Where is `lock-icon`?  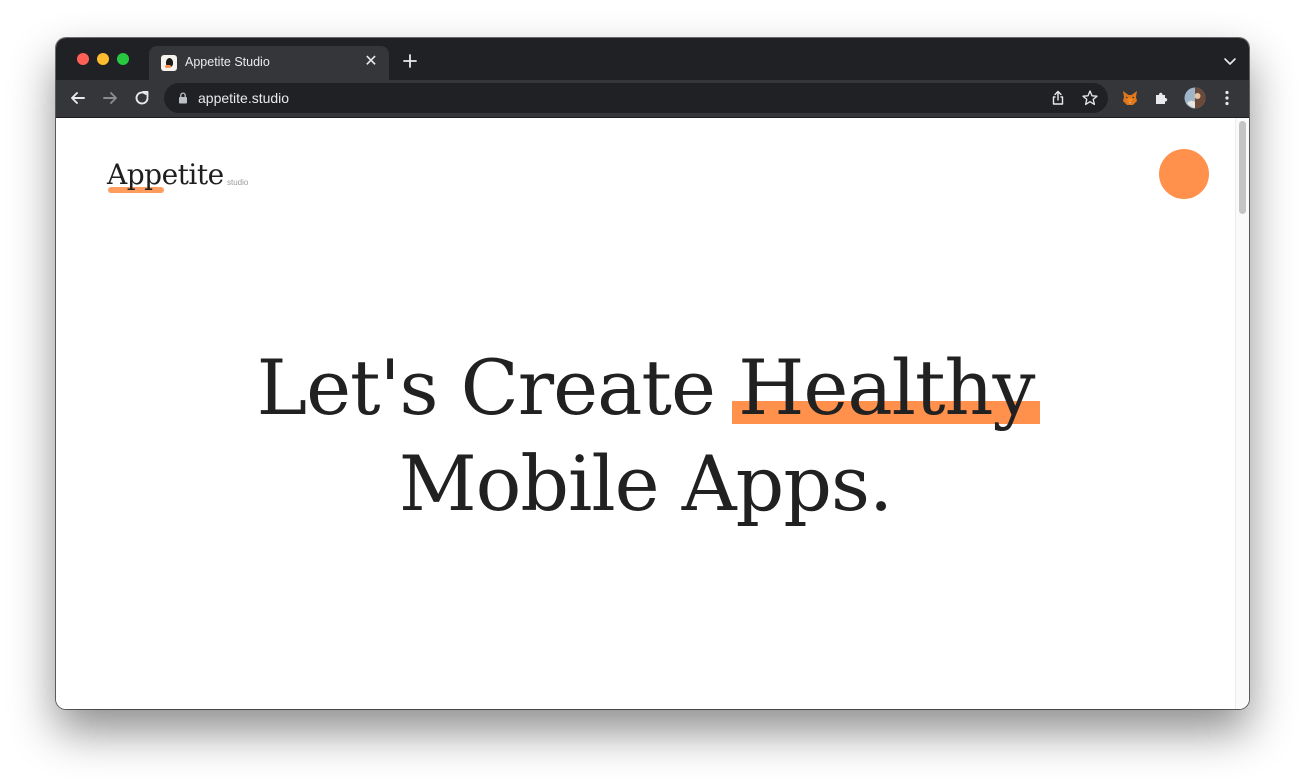
lock-icon is located at coordinates (183, 98).